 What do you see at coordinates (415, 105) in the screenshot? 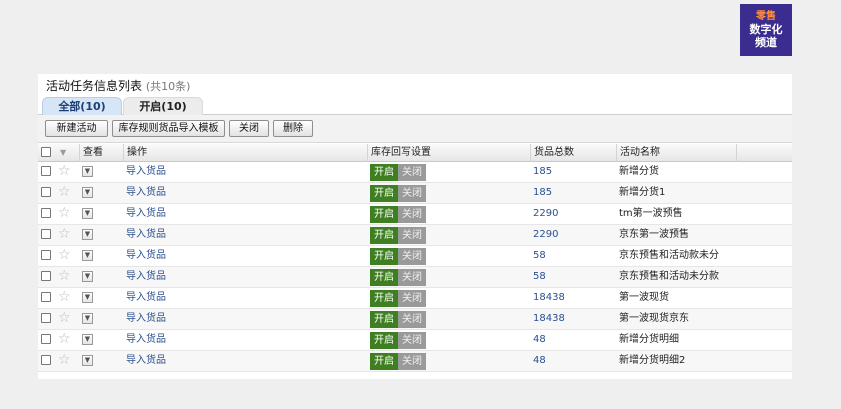
I see `tab-bar: 全部(10) 开启(10)` at bounding box center [415, 105].